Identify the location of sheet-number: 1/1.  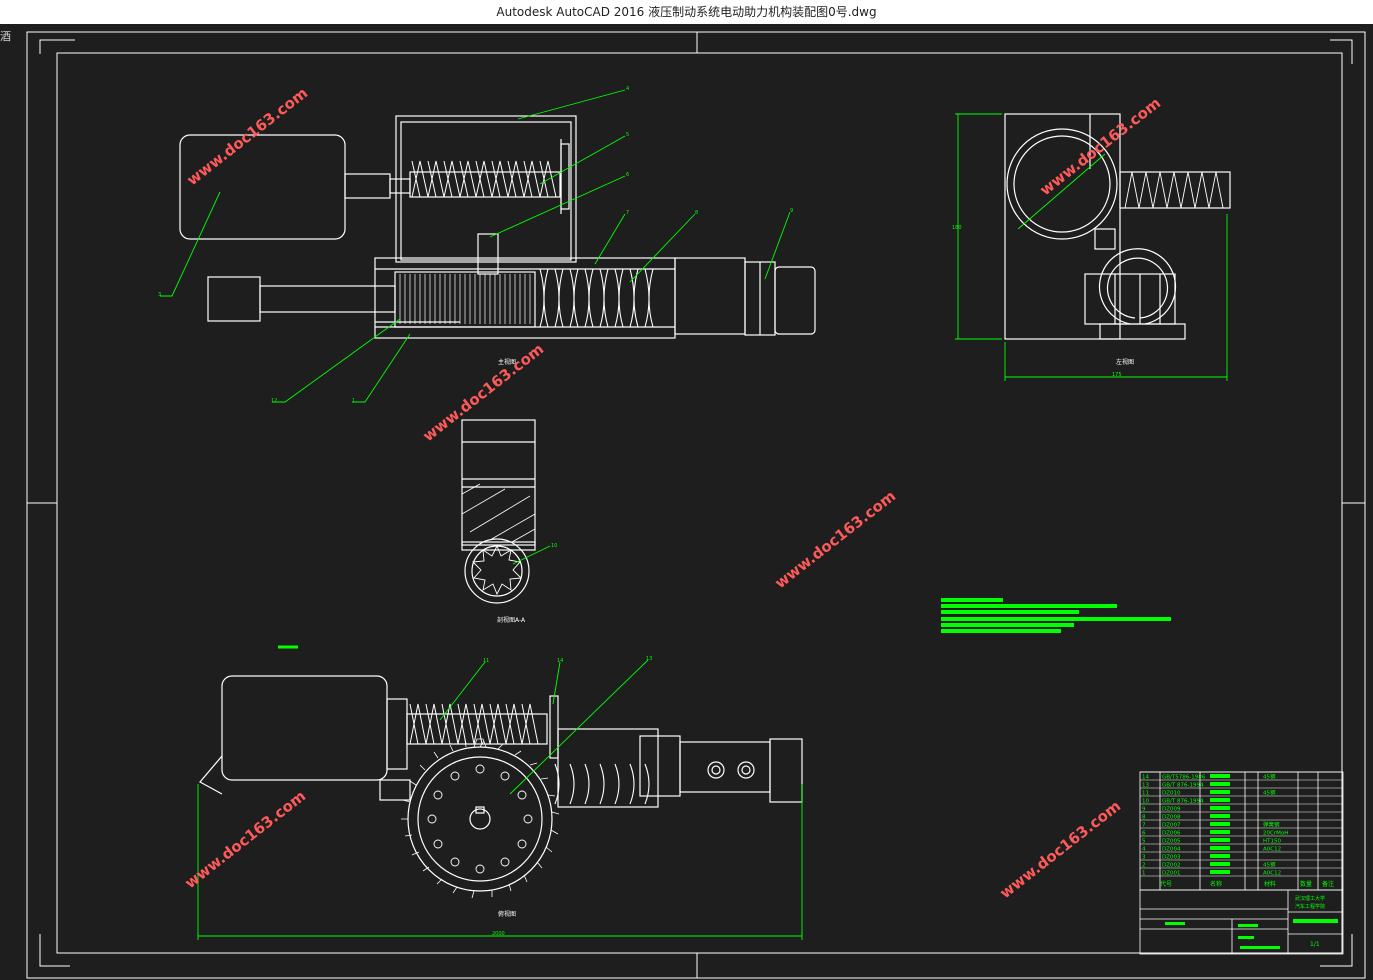
(1315, 944).